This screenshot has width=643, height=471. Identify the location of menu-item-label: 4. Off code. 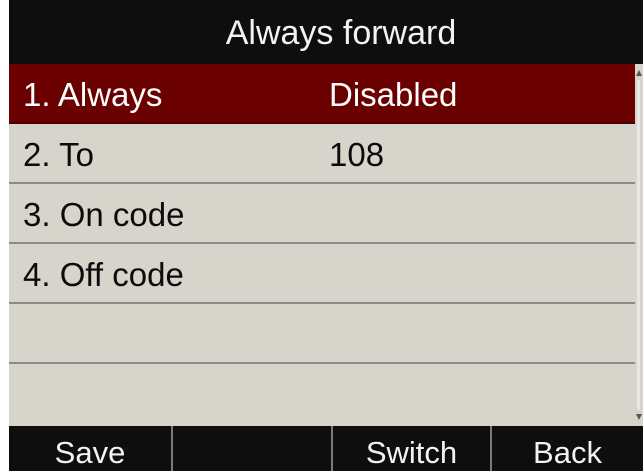
(103, 274).